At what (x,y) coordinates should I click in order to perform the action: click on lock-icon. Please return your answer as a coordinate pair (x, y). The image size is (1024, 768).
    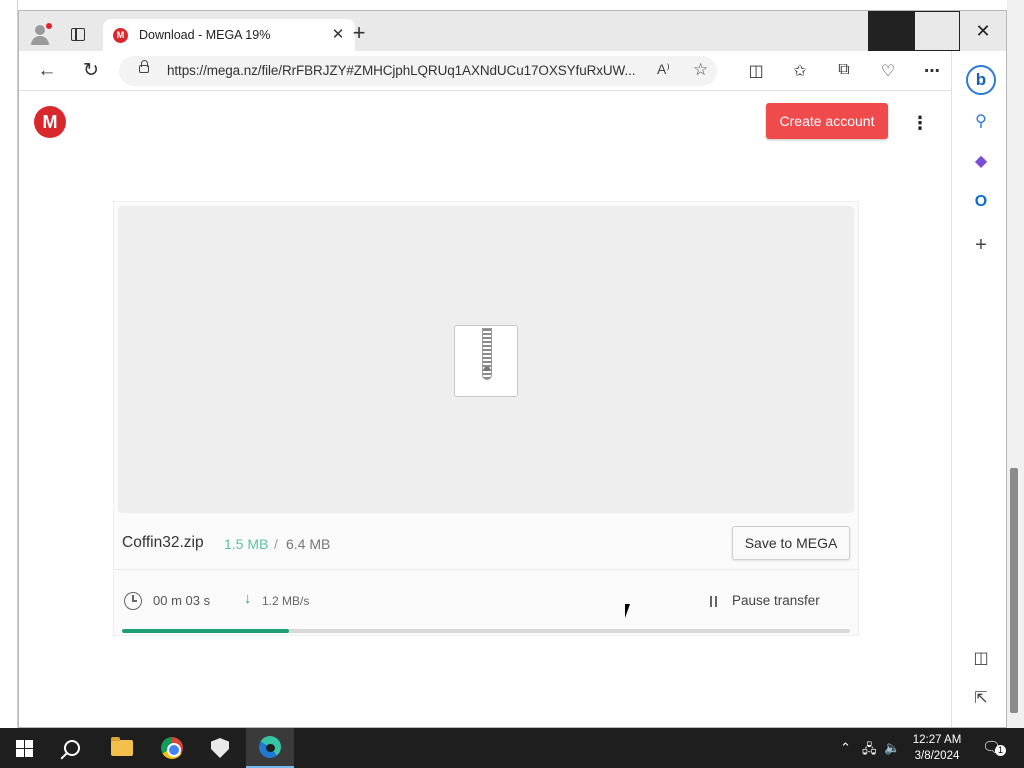
    Looking at the image, I should click on (144, 66).